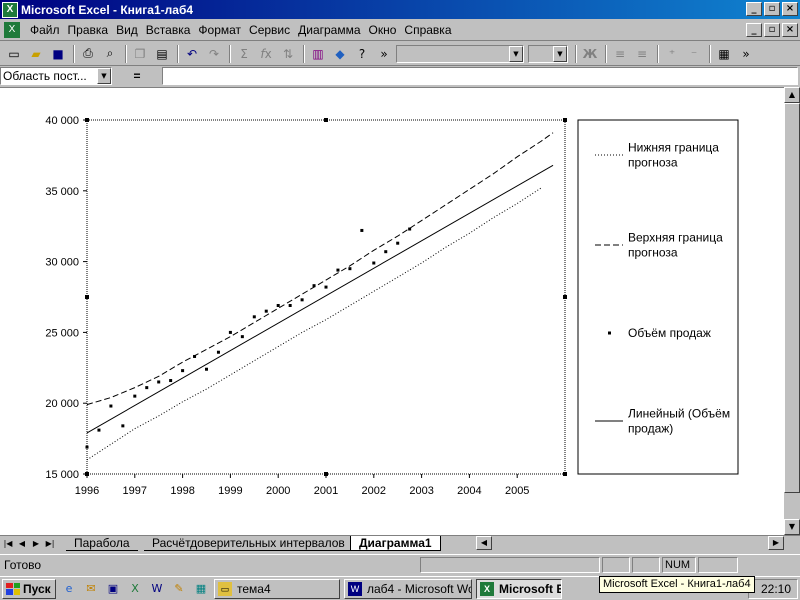 This screenshot has height=600, width=800. I want to click on sheet-tab-intervals: Расчётдоверительных интервалов, so click(248, 543).